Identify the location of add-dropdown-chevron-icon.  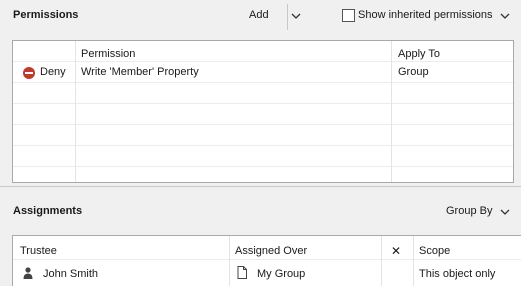
(296, 16).